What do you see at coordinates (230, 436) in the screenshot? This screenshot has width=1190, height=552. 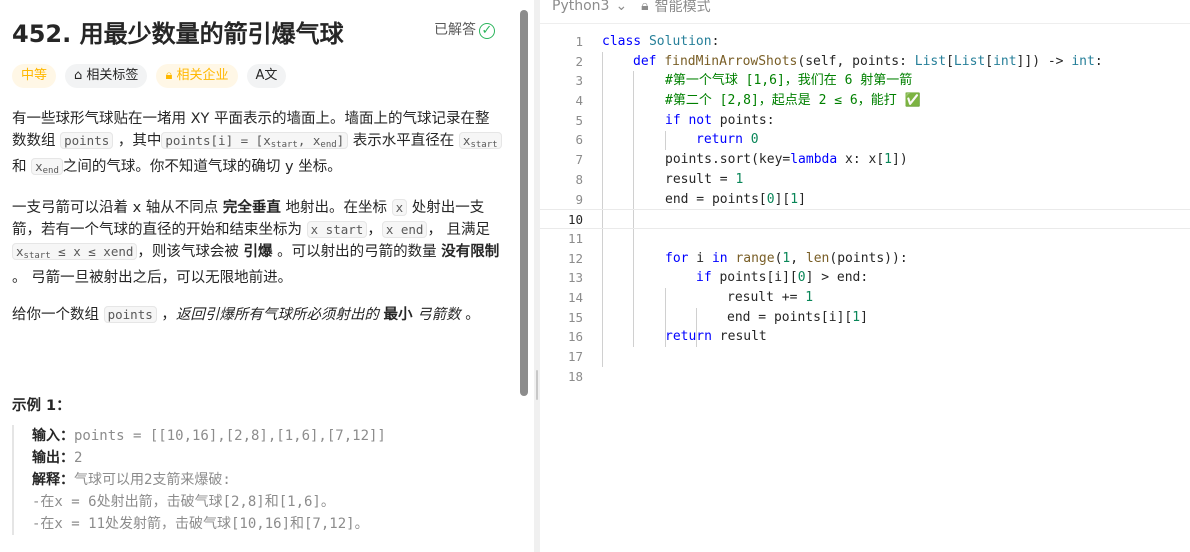 I see `input-value: points = [[10,16],[2,8],[1,6],[7,12]]` at bounding box center [230, 436].